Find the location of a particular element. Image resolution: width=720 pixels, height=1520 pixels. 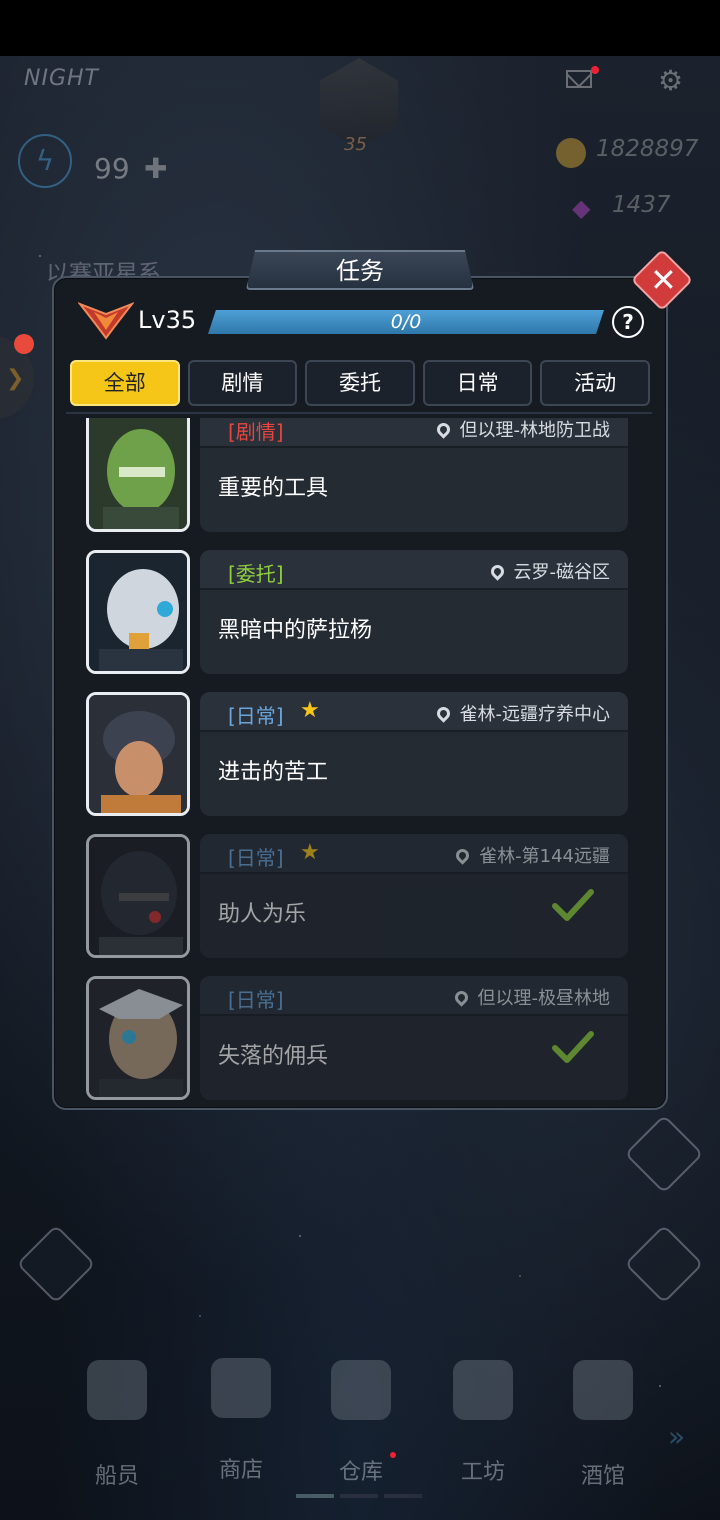

quest-location: 雀林-远疆疗养中心 is located at coordinates (522, 713).